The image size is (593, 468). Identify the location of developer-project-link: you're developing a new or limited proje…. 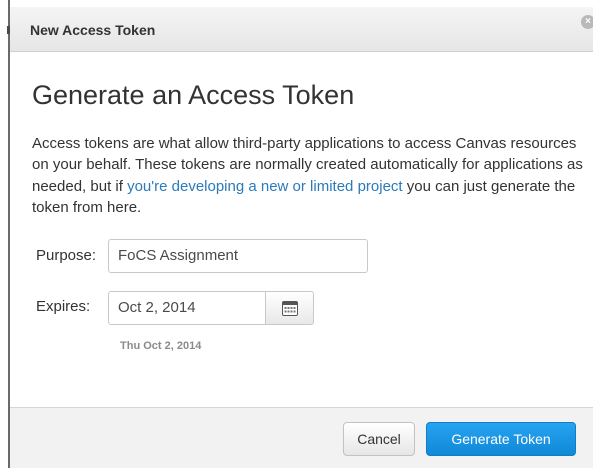
(265, 186).